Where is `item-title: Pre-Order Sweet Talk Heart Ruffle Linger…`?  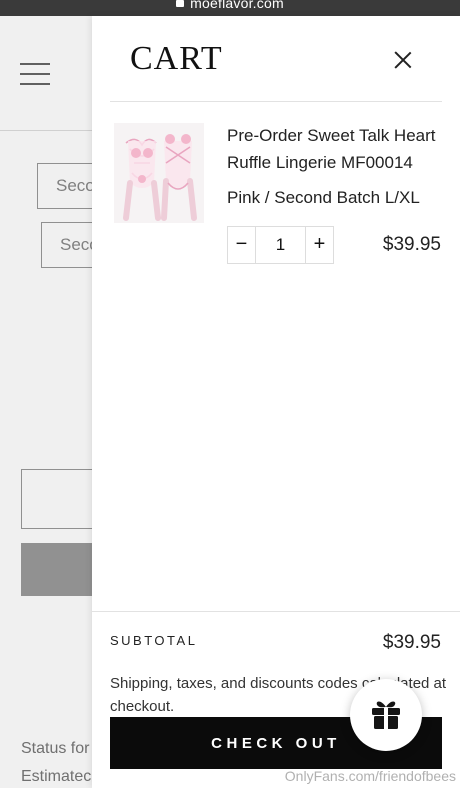
item-title: Pre-Order Sweet Talk Heart Ruffle Linger… is located at coordinates (338, 149).